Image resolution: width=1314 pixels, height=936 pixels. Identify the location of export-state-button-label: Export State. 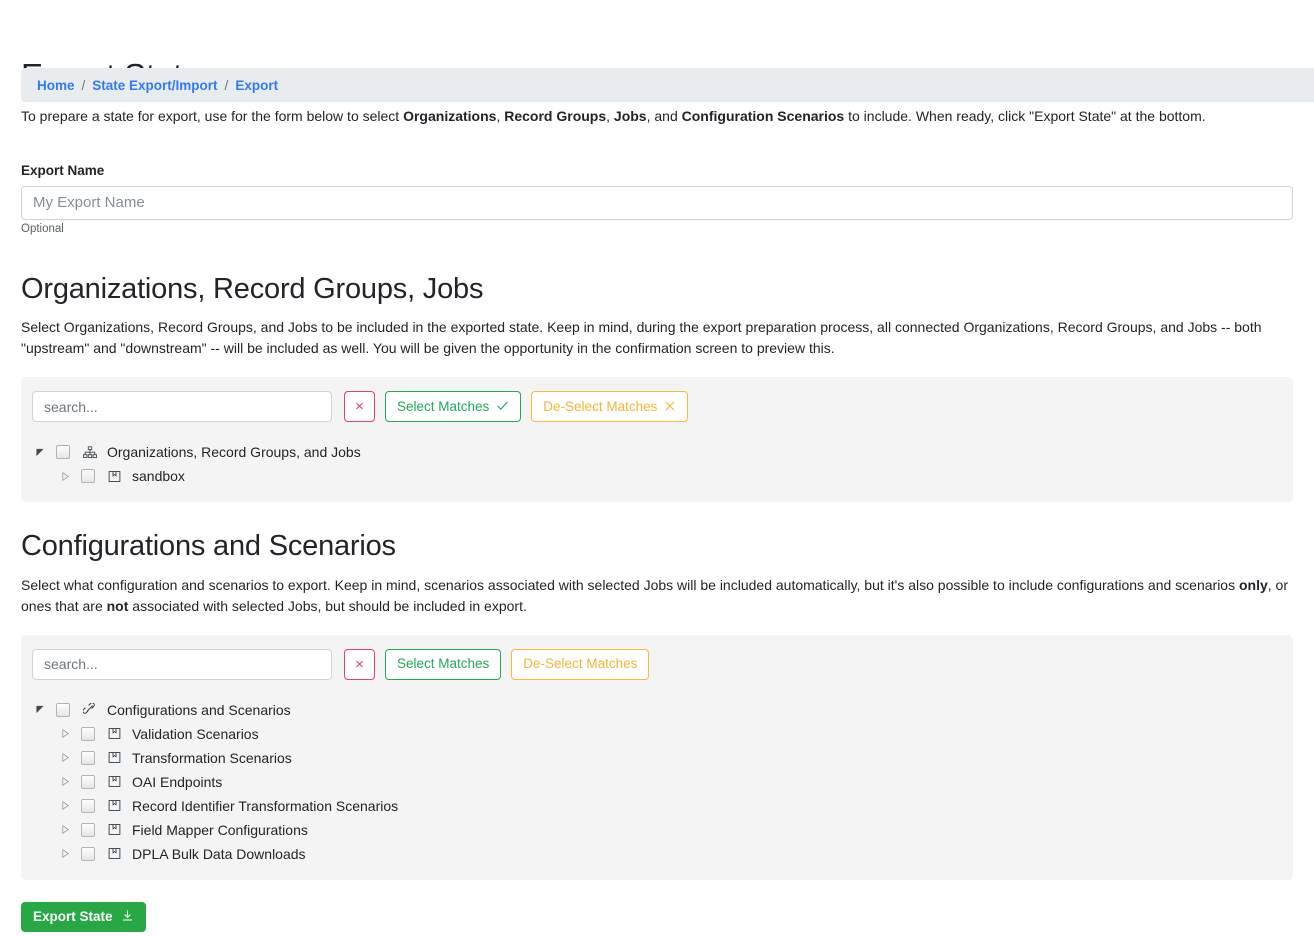
(73, 917).